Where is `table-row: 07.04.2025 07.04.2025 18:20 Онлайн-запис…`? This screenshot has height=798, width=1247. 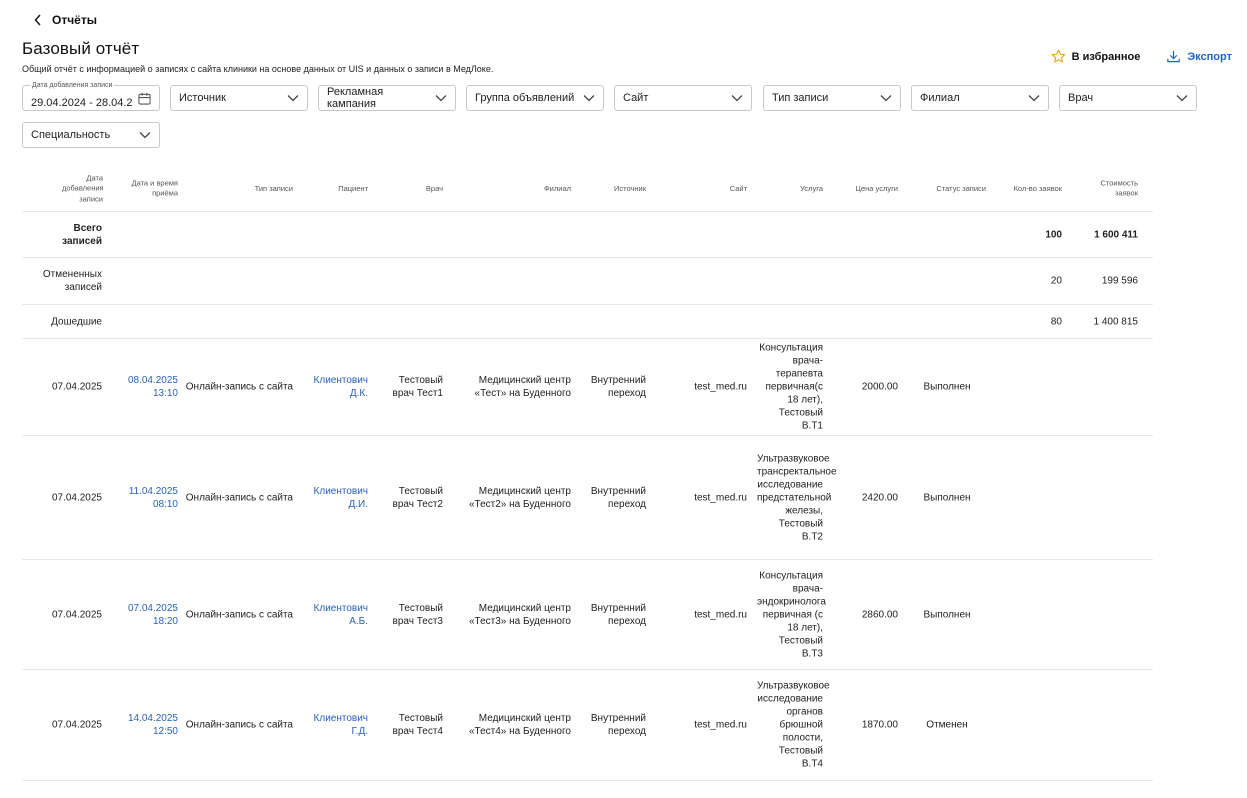 table-row: 07.04.2025 07.04.2025 18:20 Онлайн-запис… is located at coordinates (587, 615).